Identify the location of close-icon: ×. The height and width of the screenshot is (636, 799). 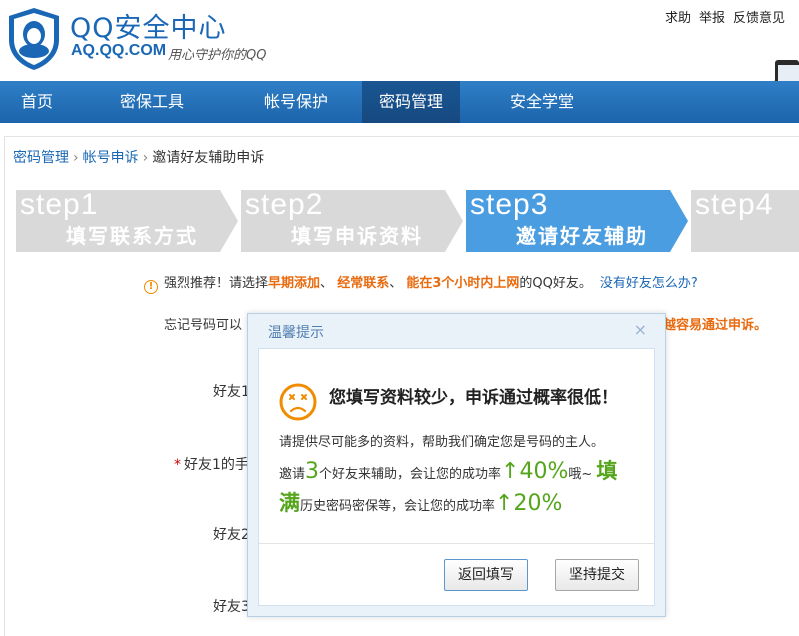
(640, 329).